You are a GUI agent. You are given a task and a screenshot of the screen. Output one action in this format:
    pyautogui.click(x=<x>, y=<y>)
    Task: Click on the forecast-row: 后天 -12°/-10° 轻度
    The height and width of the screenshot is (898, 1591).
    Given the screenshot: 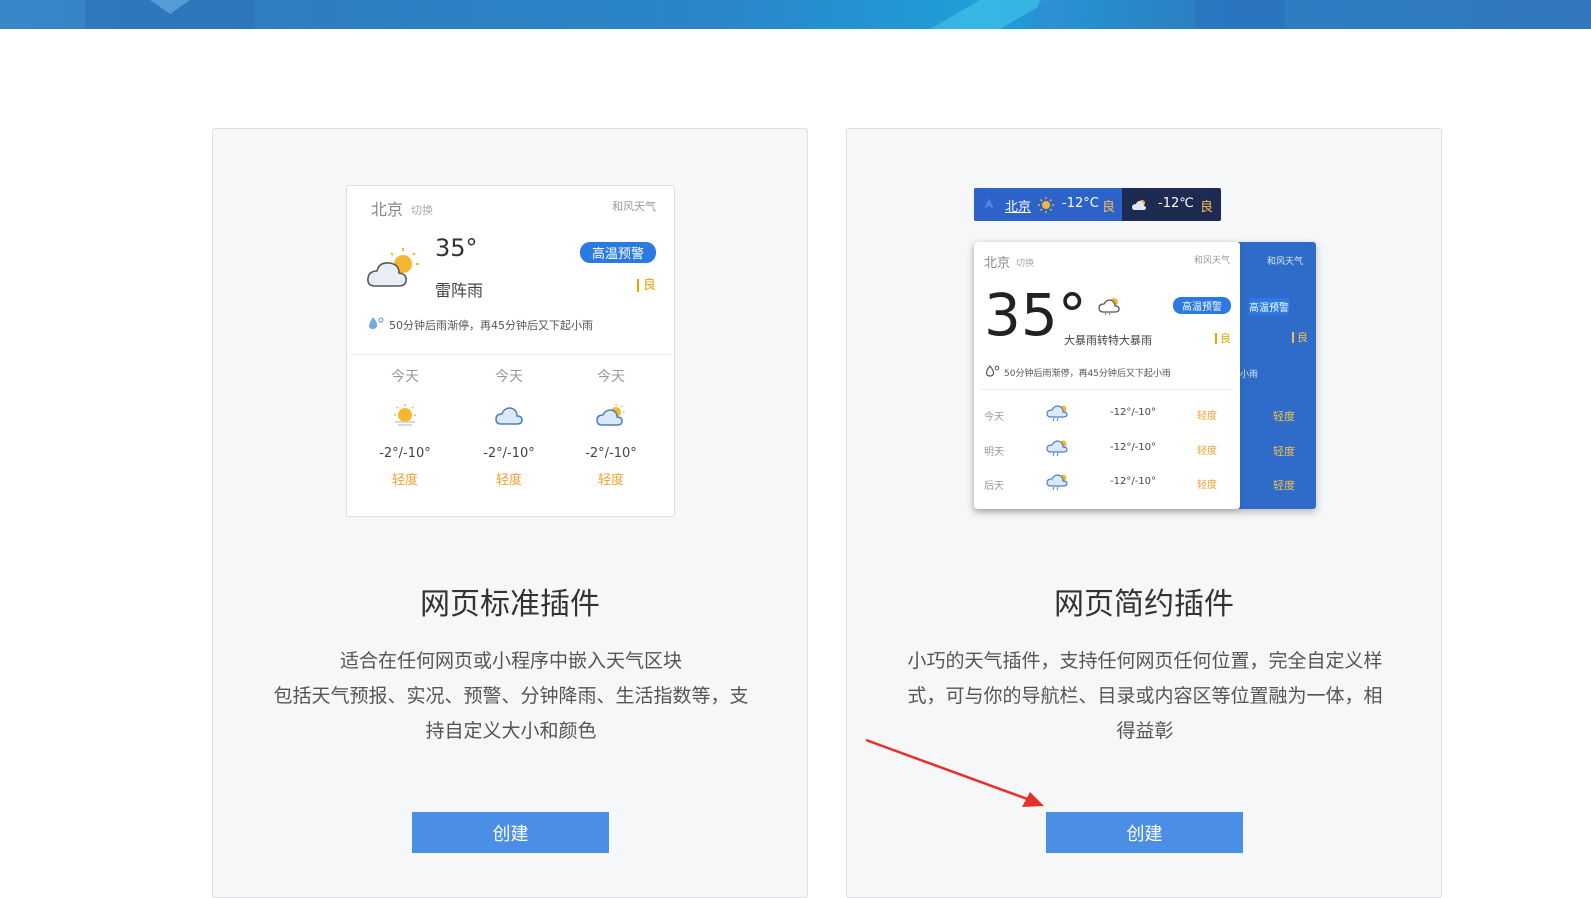 What is the action you would take?
    pyautogui.click(x=1107, y=484)
    